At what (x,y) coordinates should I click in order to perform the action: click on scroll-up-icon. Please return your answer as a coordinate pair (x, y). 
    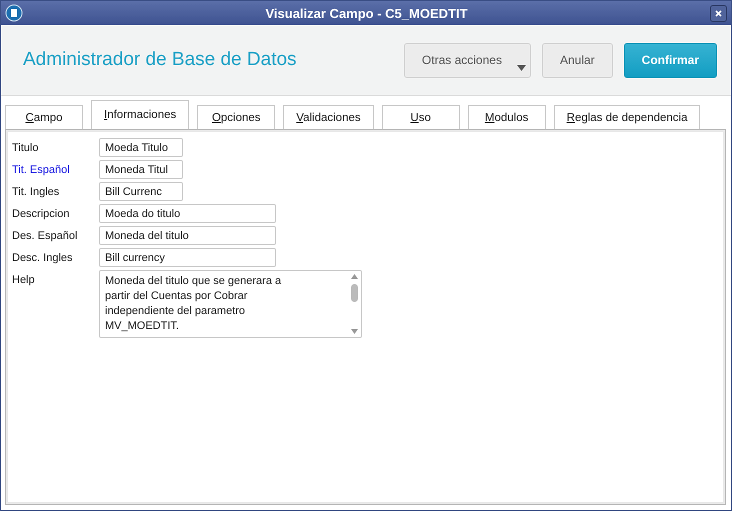
    Looking at the image, I should click on (354, 276).